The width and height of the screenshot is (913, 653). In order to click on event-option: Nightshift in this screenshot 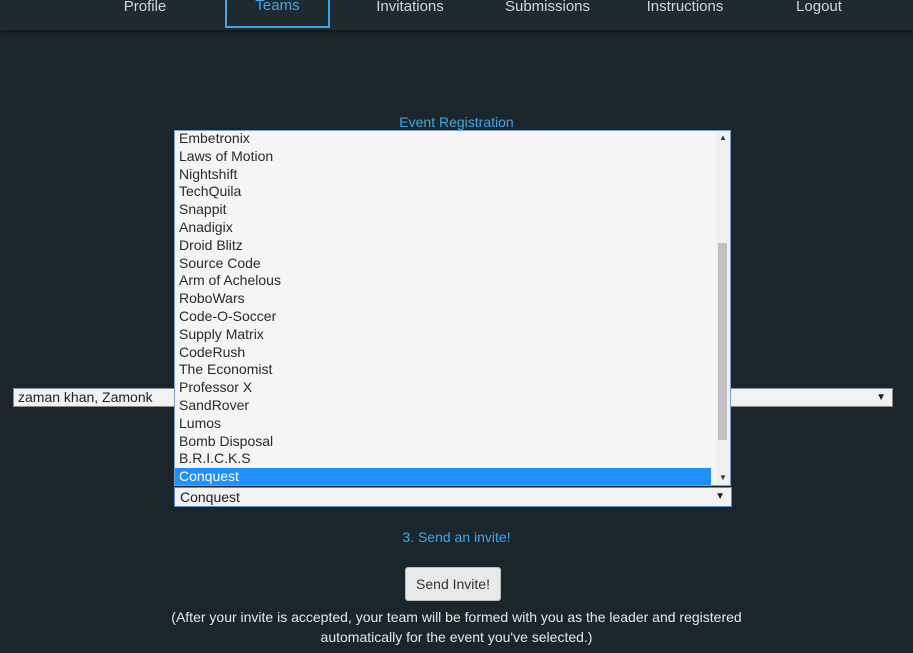, I will do `click(452, 175)`.